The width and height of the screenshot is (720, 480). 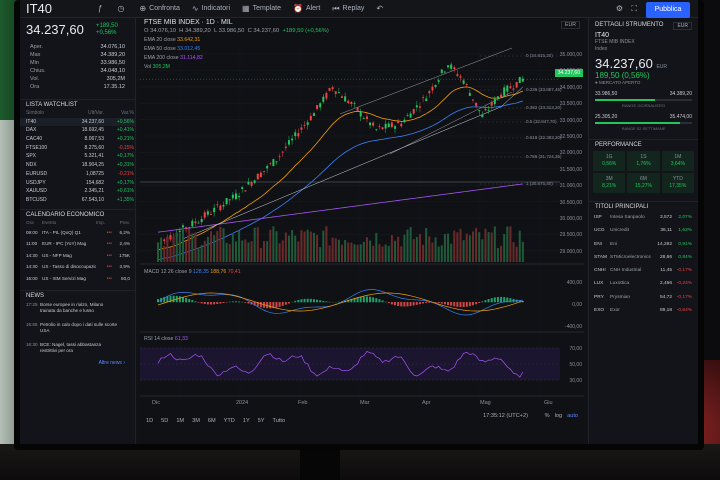 What do you see at coordinates (77, 244) in the screenshot?
I see `calendar-row: 11:00 EUR - IPC (YoY) Mag ●●● 2,4%` at bounding box center [77, 244].